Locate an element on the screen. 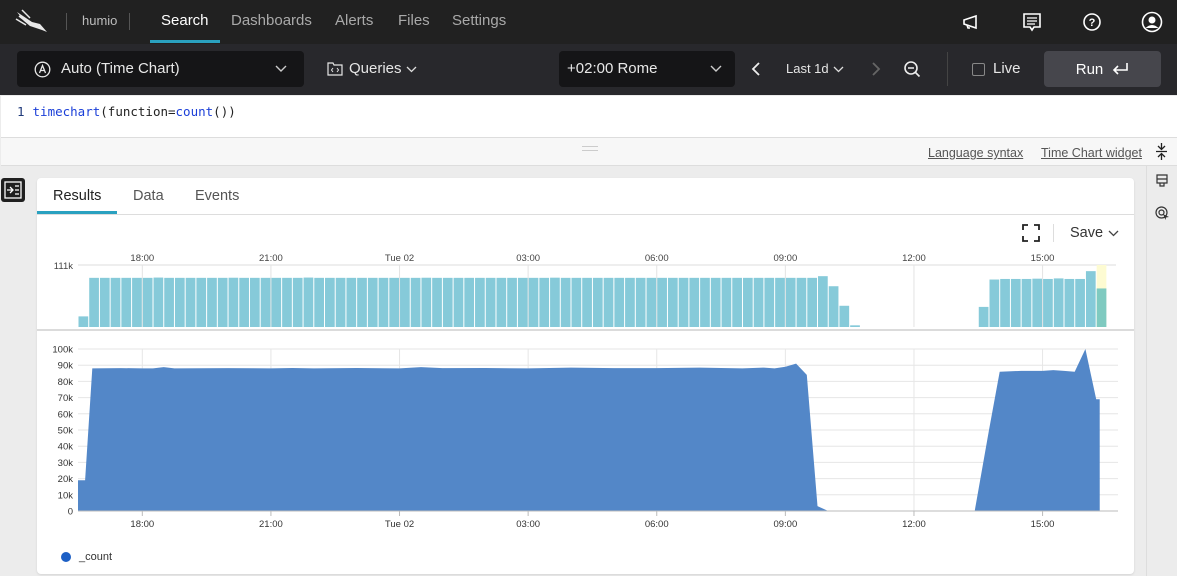 The width and height of the screenshot is (1177, 576). help-icon: ? is located at coordinates (1092, 22).